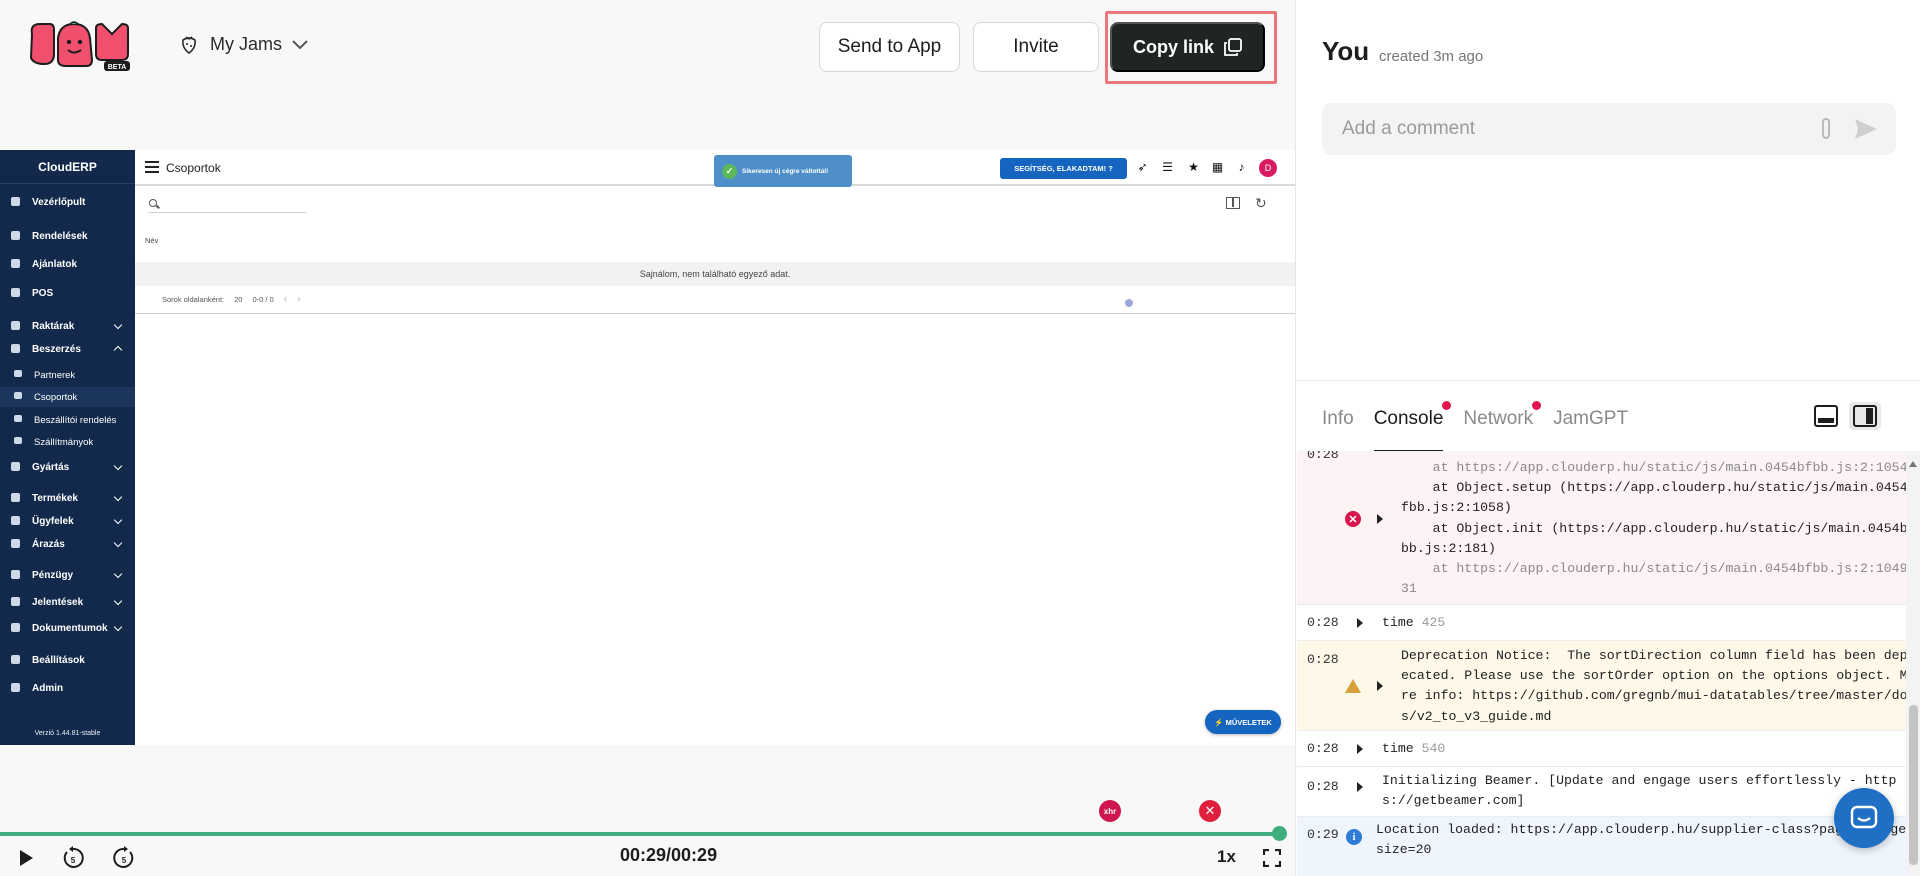  What do you see at coordinates (67, 442) in the screenshot?
I see `sidebar-item-shipments: Szállítmányok` at bounding box center [67, 442].